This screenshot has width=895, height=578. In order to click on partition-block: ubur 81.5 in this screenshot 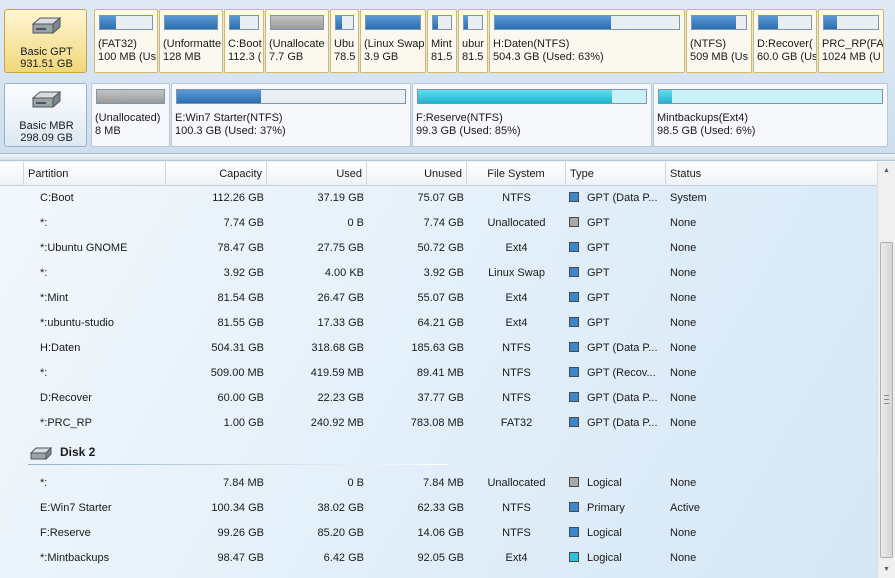, I will do `click(473, 41)`.